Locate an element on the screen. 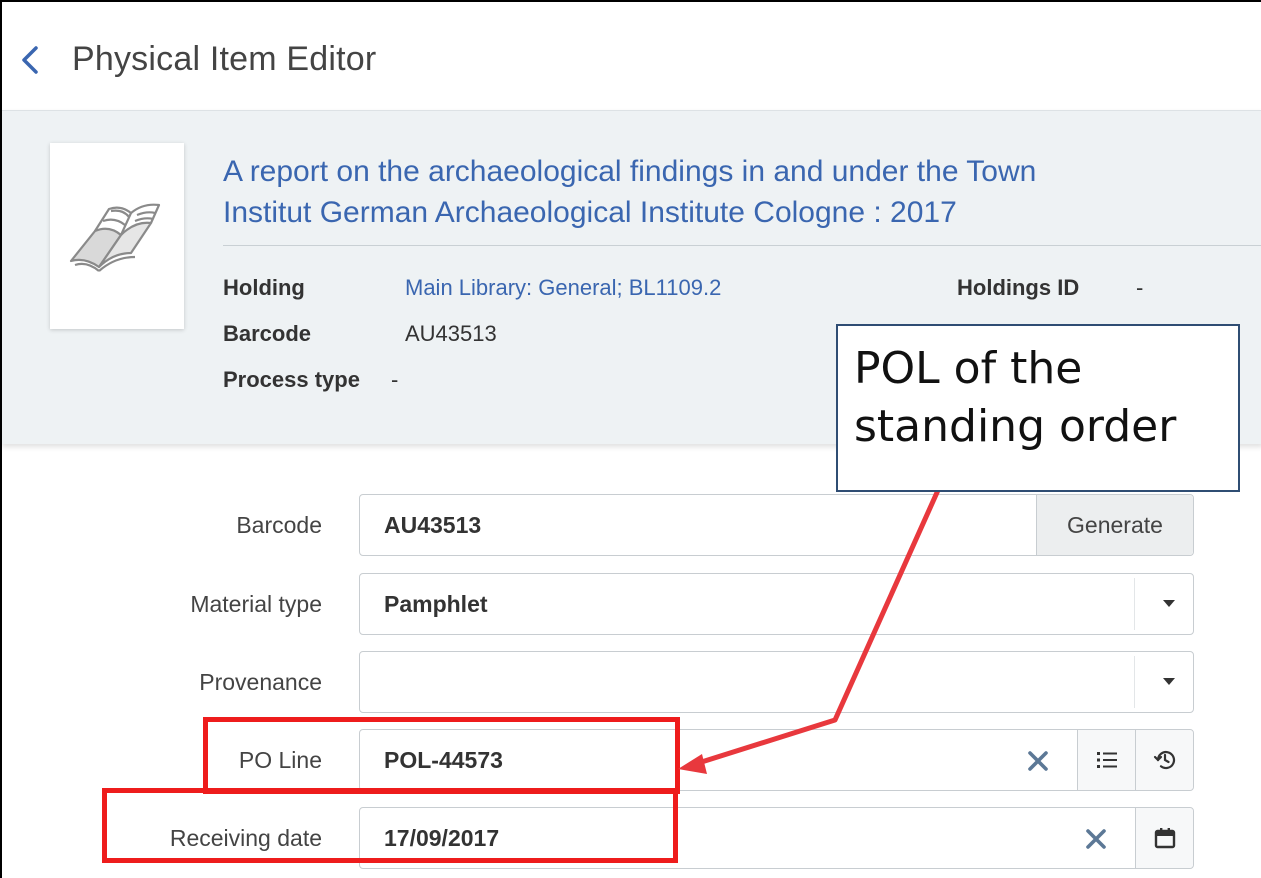  holding-link: Main Library: General; BL1109.2 is located at coordinates (563, 288).